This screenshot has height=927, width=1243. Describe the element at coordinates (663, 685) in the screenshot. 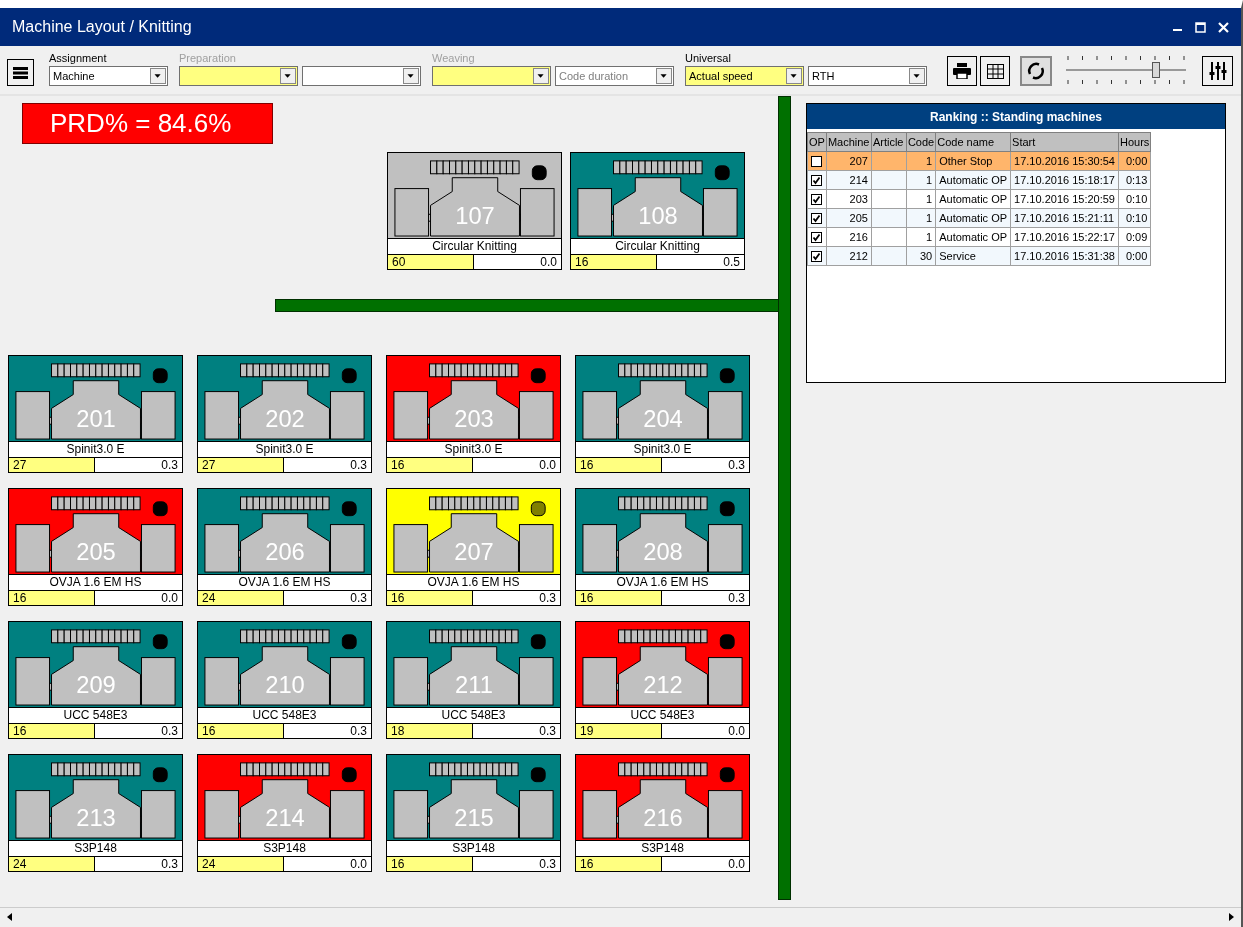

I see `machine-number: 212` at that location.